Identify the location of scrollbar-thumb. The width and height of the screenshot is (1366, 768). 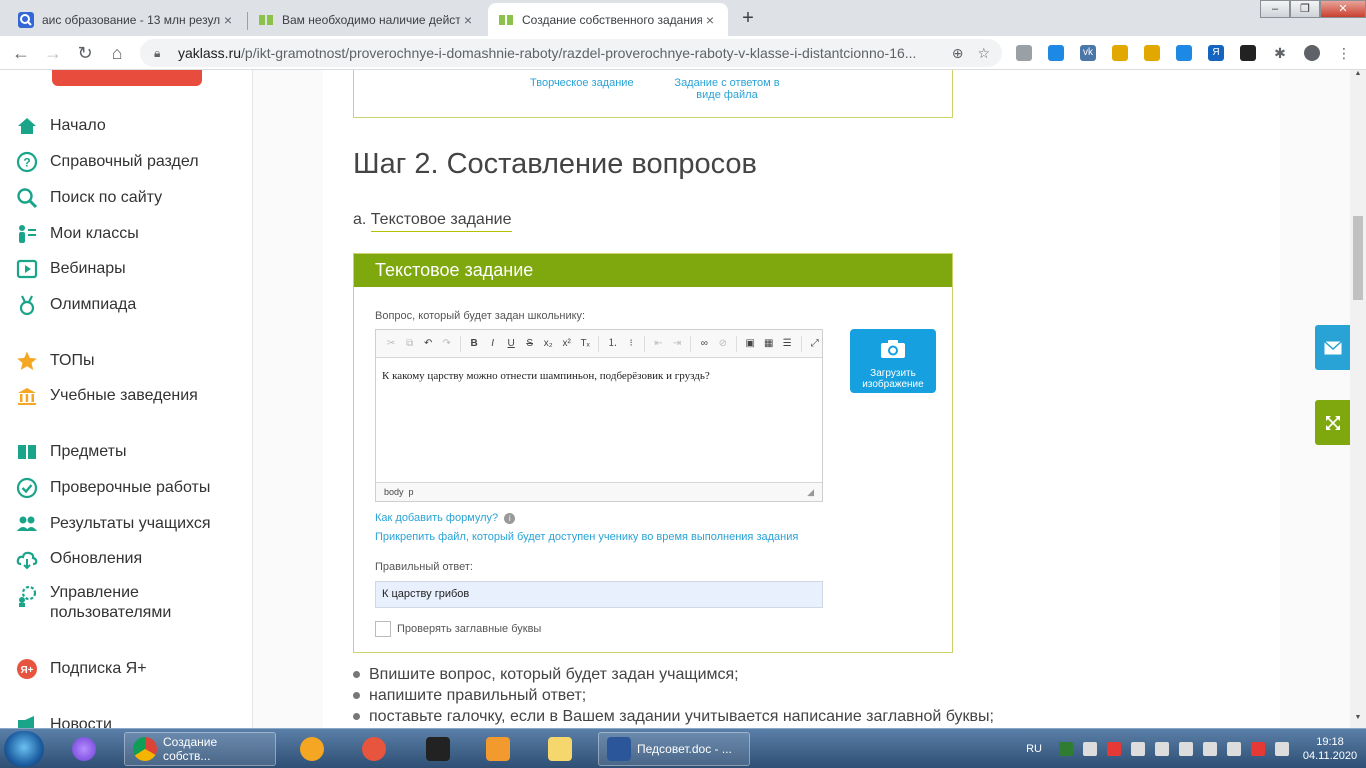
(1358, 258).